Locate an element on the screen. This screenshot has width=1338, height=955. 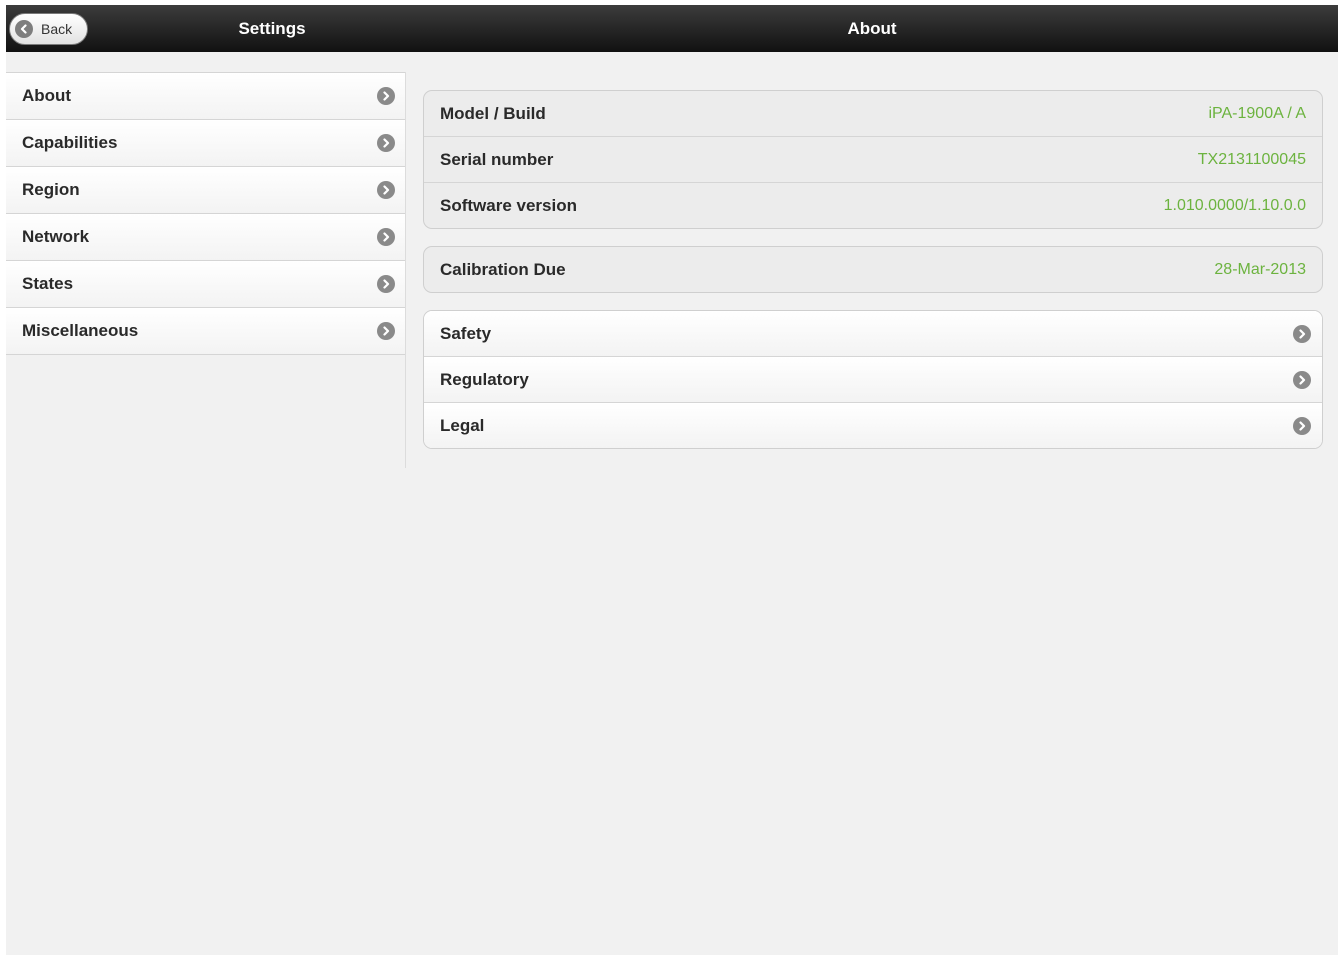
software-version-row: Software version 1.010.0000/1.10.0.0 is located at coordinates (873, 205).